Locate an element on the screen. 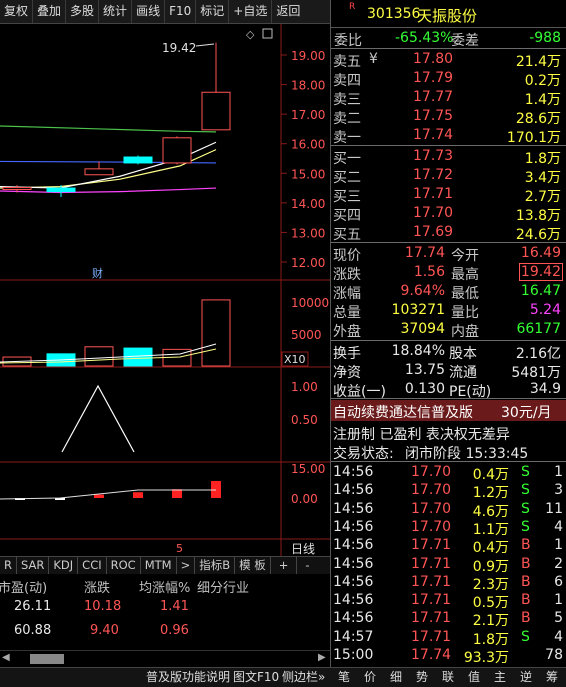 The height and width of the screenshot is (687, 566). tick-count: 11 is located at coordinates (554, 508).